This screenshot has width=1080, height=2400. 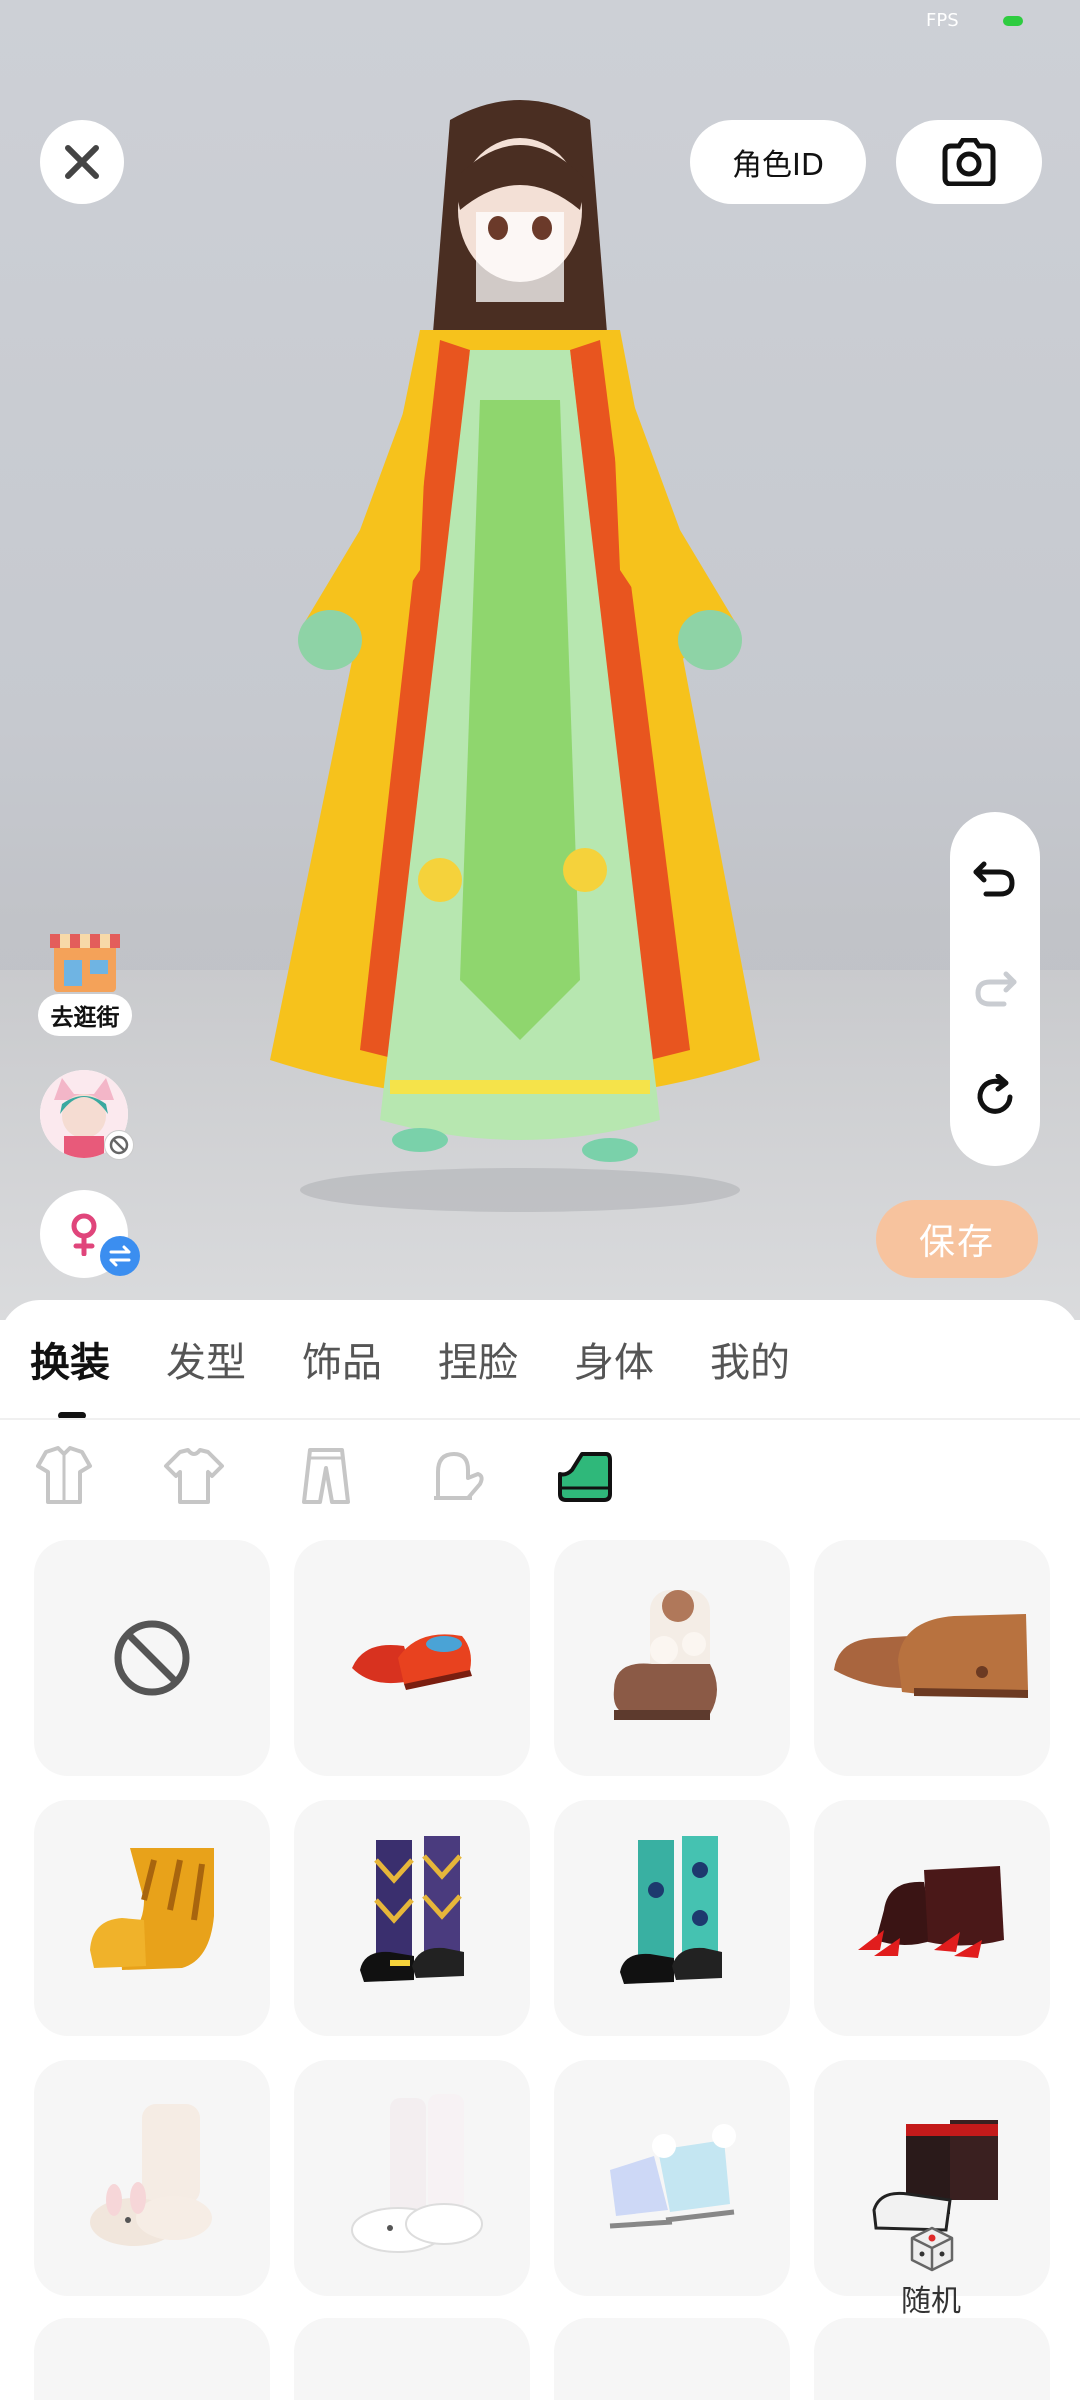 I want to click on undo-icon, so click(x=995, y=877).